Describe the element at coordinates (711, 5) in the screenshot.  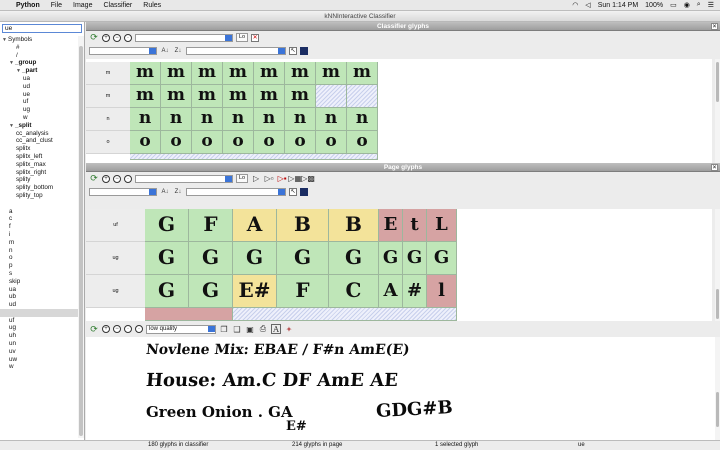
I see `notification-center-icon: ☰` at that location.